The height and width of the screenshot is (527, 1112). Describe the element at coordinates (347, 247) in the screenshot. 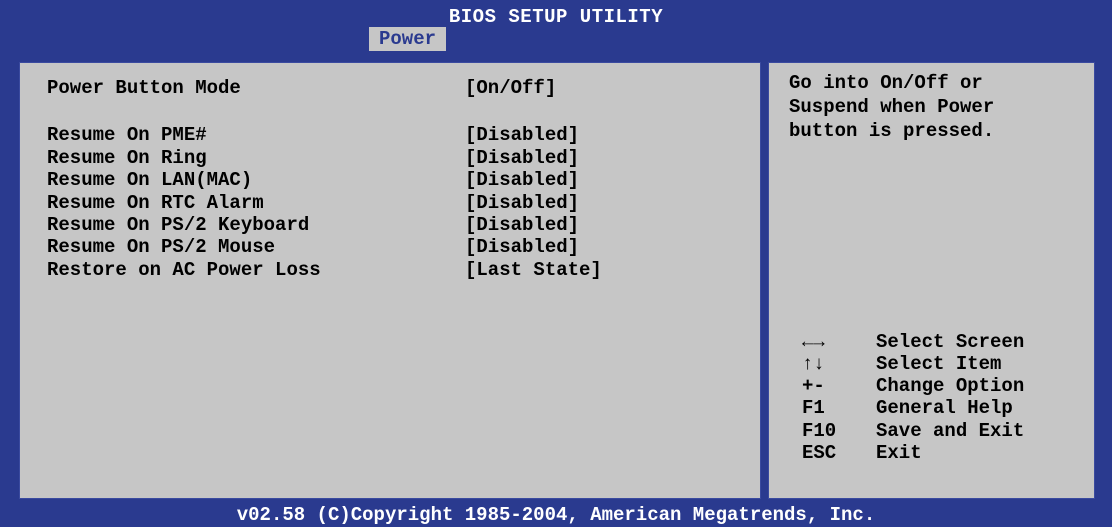

I see `setting-resume-on-ps2-mouse: Resume On PS/2 Mouse [Disabled]` at that location.